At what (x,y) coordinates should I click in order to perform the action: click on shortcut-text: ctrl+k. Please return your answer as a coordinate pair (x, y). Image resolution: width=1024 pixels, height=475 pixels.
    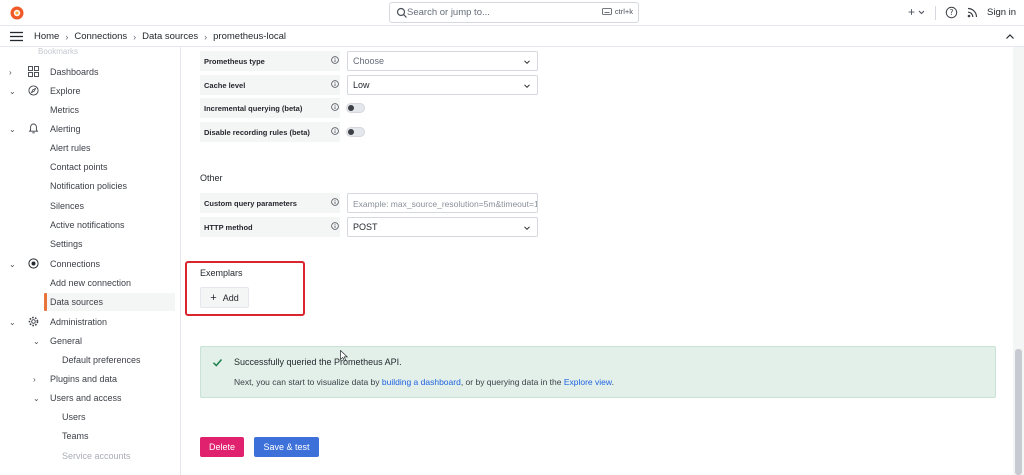
    Looking at the image, I should click on (623, 11).